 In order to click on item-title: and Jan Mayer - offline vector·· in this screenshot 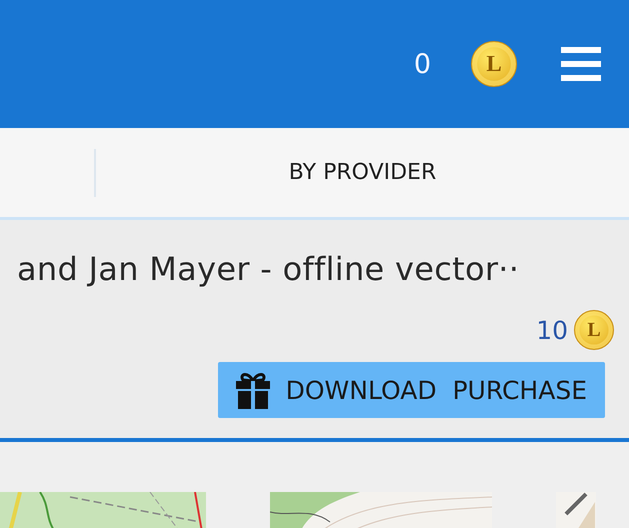, I will do `click(268, 269)`.